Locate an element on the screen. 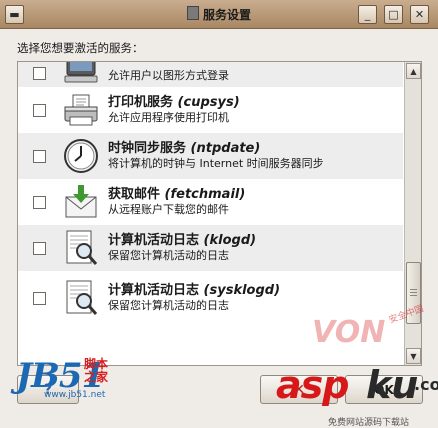  minimize-button: _ is located at coordinates (367, 14).